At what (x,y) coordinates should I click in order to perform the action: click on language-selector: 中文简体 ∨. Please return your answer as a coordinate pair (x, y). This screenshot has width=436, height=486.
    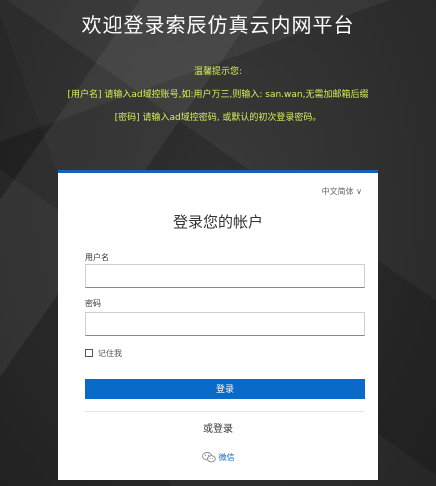
    Looking at the image, I should click on (342, 191).